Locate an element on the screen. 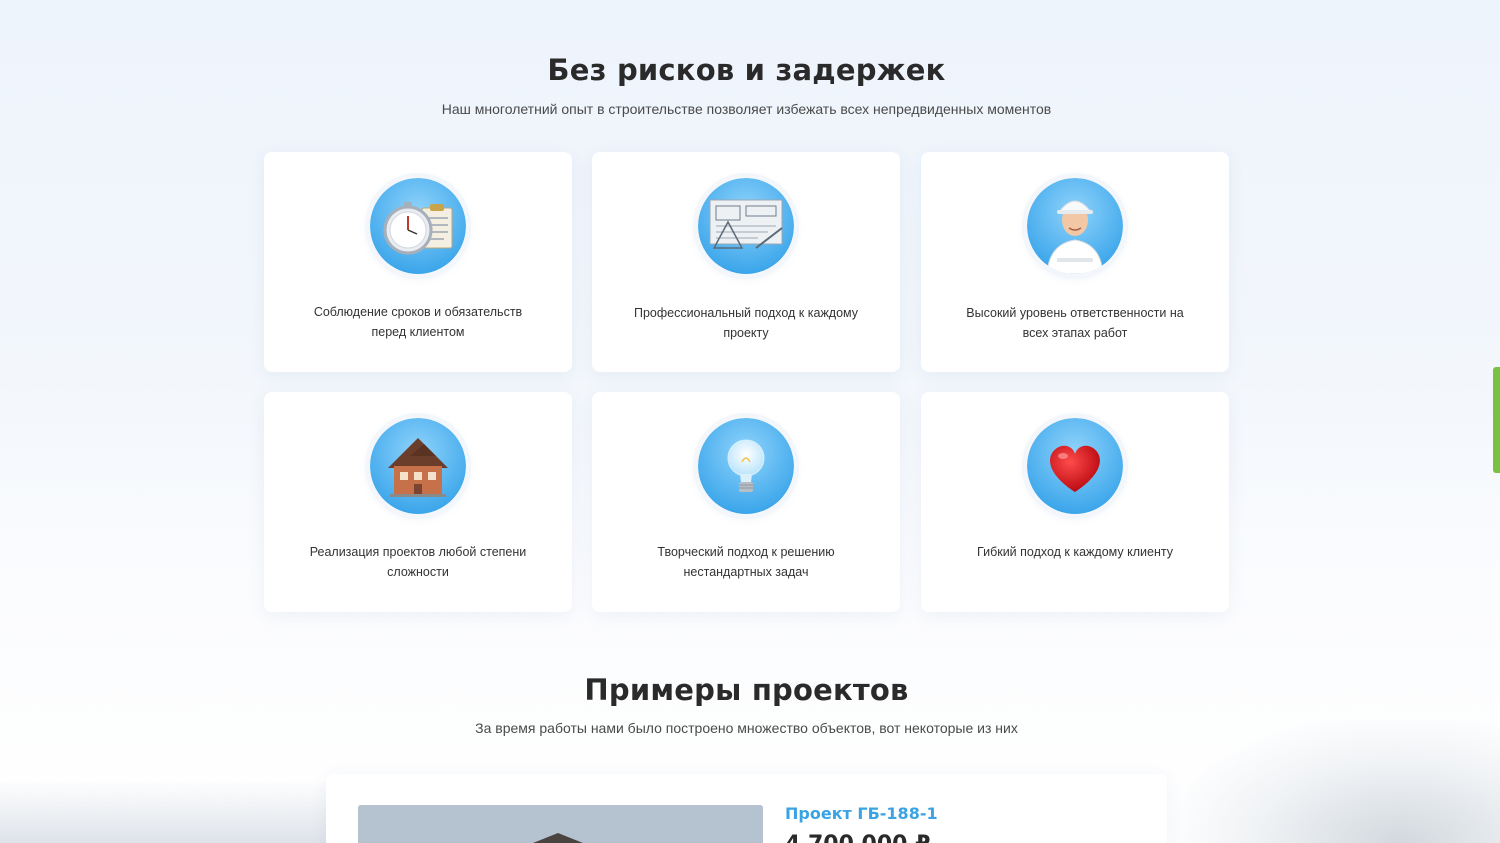 The image size is (1500, 843). feature-card-flexible: Гибкий подход к каждому клиенту is located at coordinates (1075, 502).